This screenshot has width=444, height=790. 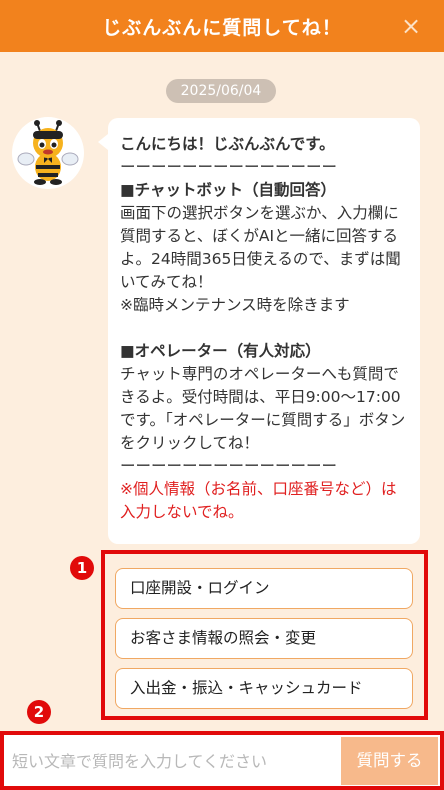 I want to click on chatbot-heading: ■チャットボット（自動回答）, so click(x=228, y=190).